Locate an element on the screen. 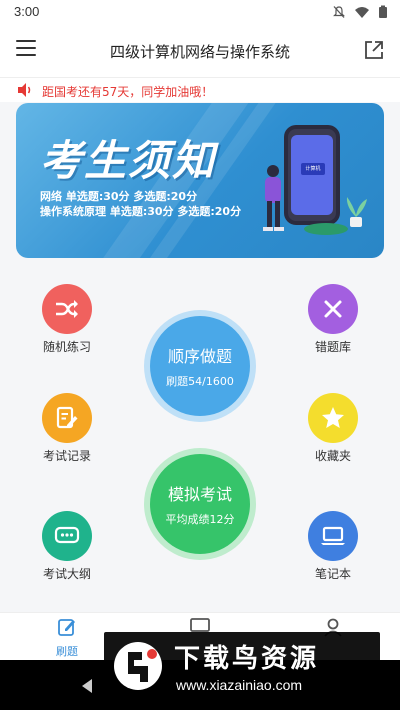  wifi-icon is located at coordinates (362, 12).